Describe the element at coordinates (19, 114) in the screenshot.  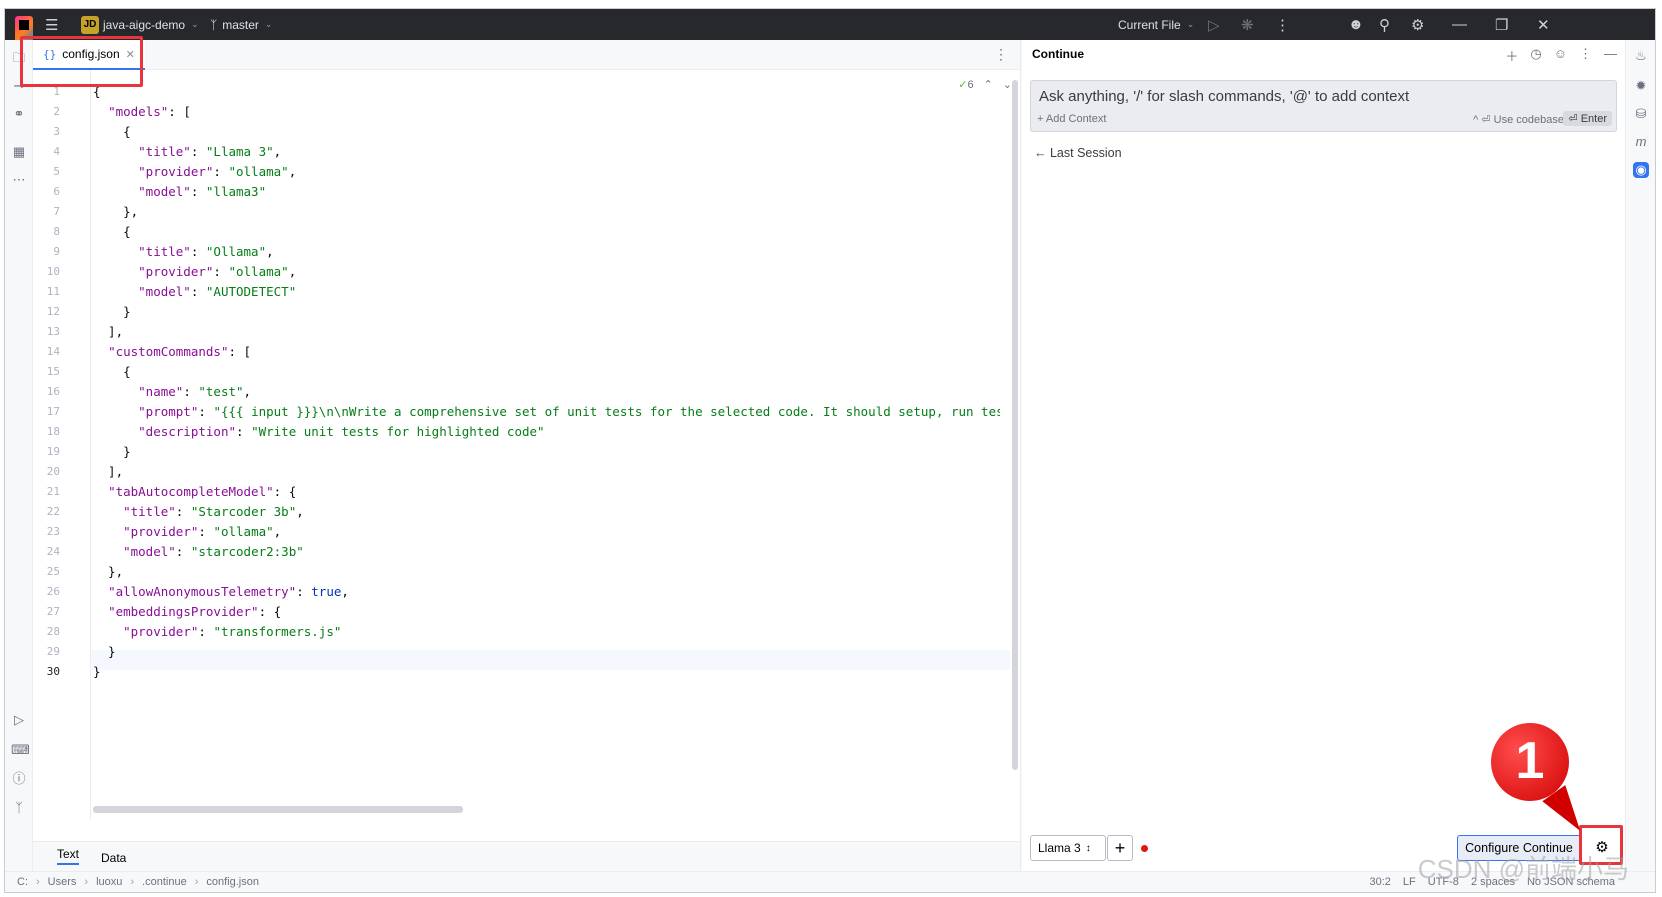
I see `pull-requests-icon: ⚭` at that location.